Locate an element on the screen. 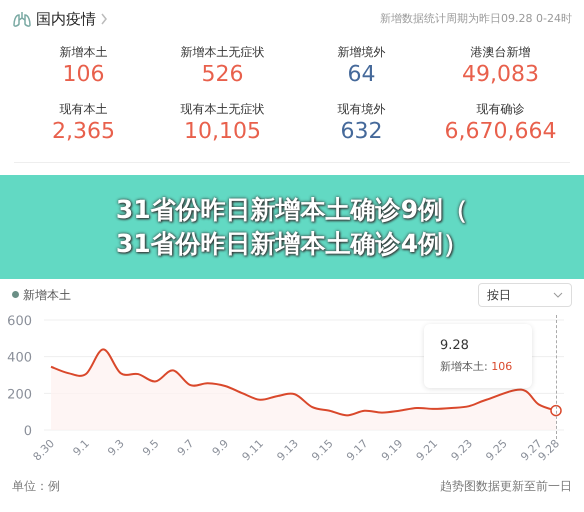  stat-value: 64 is located at coordinates (362, 74).